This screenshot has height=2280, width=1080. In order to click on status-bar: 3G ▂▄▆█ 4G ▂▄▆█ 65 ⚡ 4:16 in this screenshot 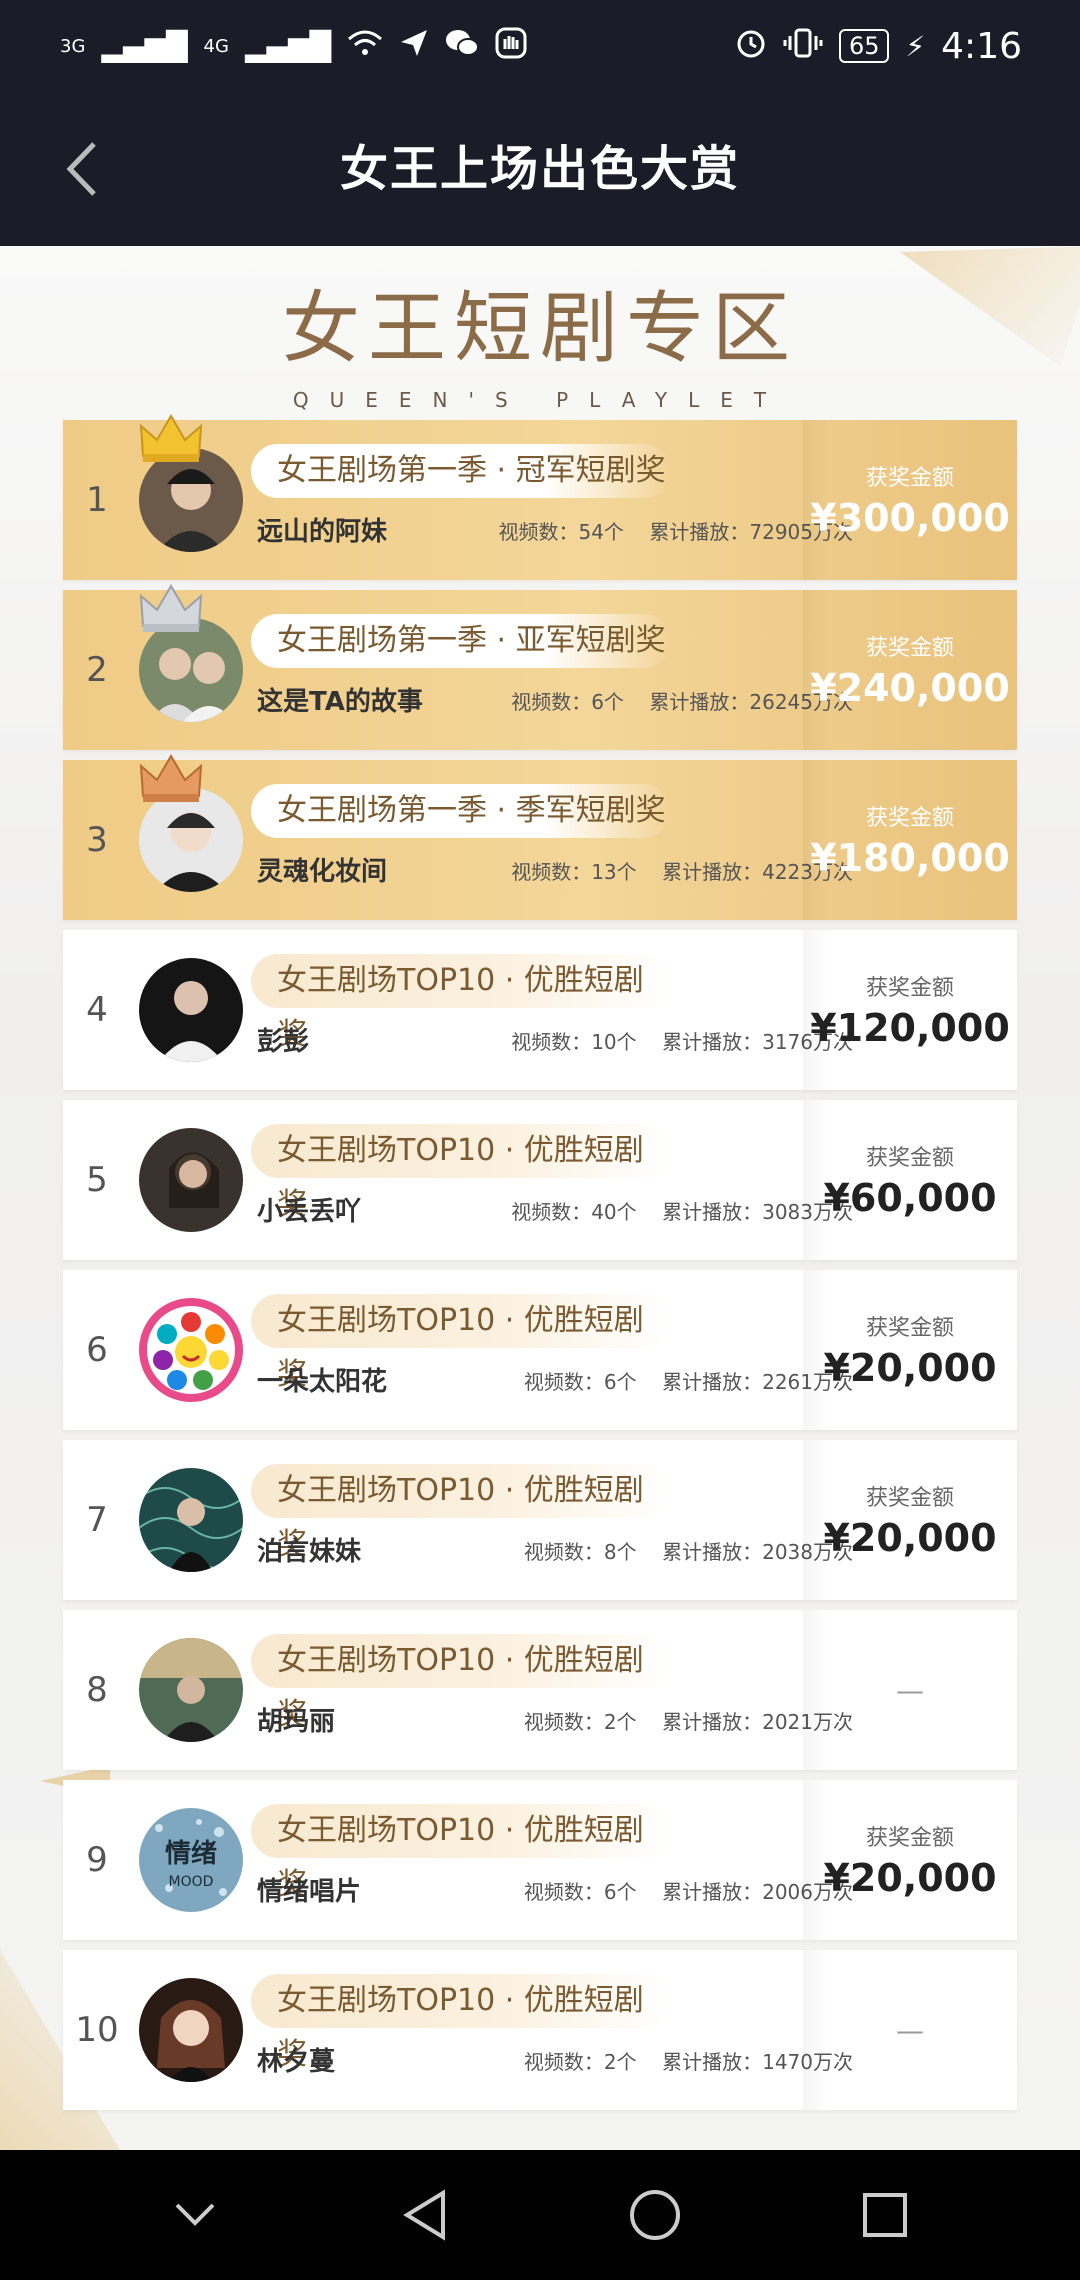, I will do `click(540, 46)`.